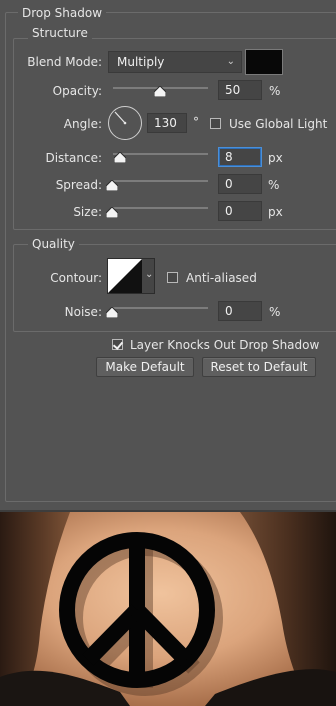 The height and width of the screenshot is (706, 336). I want to click on opacity-label: Opacity:, so click(77, 91).